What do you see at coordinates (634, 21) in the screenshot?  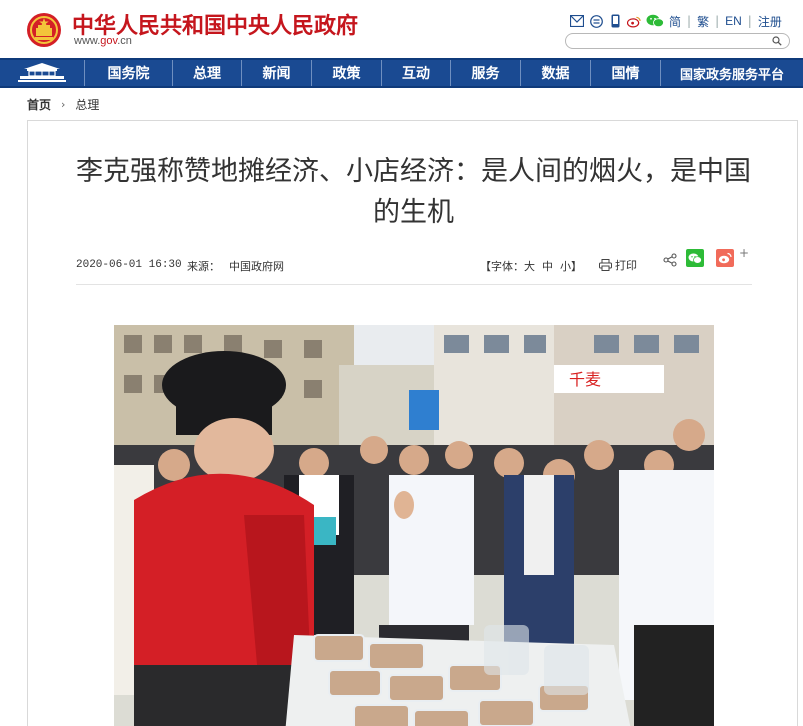 I see `weibo-icon` at bounding box center [634, 21].